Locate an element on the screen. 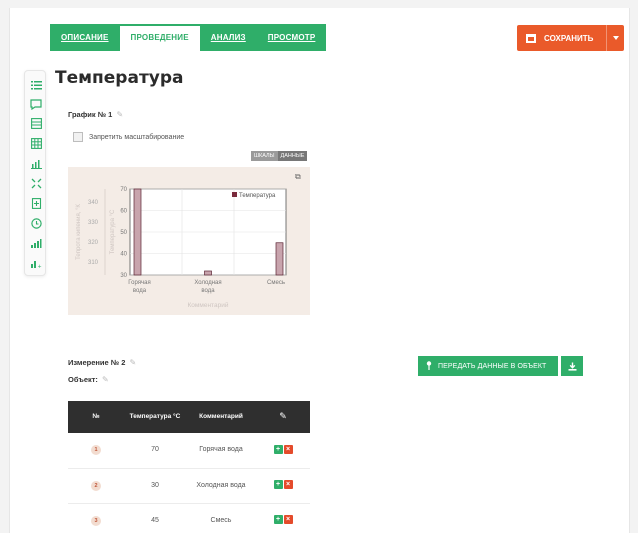 Image resolution: width=638 pixels, height=533 pixels. no-scaling-checkbox is located at coordinates (78, 137).